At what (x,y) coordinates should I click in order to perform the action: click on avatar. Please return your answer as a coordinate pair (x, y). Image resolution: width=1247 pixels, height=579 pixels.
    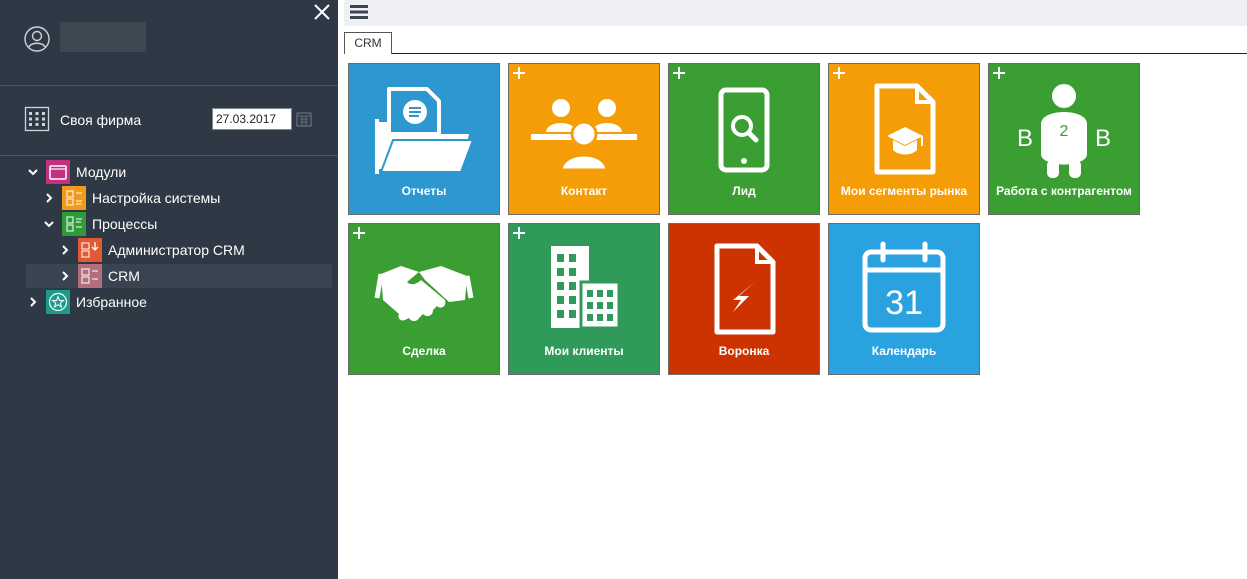
    Looking at the image, I should click on (37, 39).